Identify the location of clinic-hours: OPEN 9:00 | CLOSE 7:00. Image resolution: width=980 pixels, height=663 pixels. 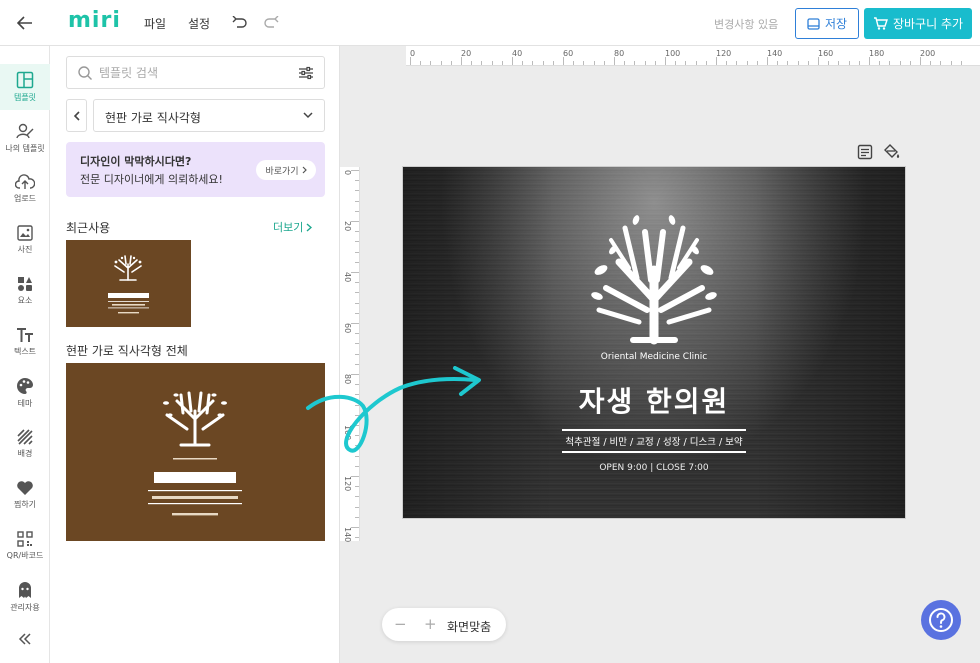
(654, 468).